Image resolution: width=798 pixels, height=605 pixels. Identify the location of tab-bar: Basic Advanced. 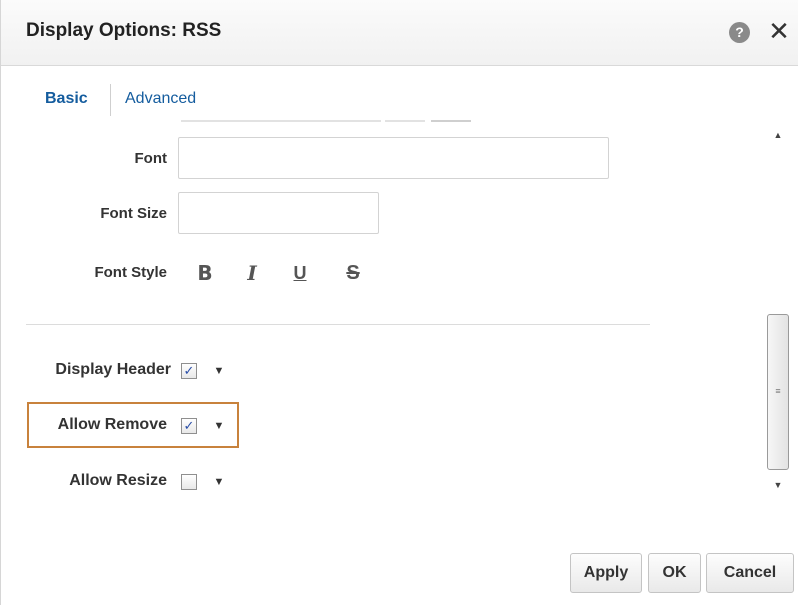
(201, 98).